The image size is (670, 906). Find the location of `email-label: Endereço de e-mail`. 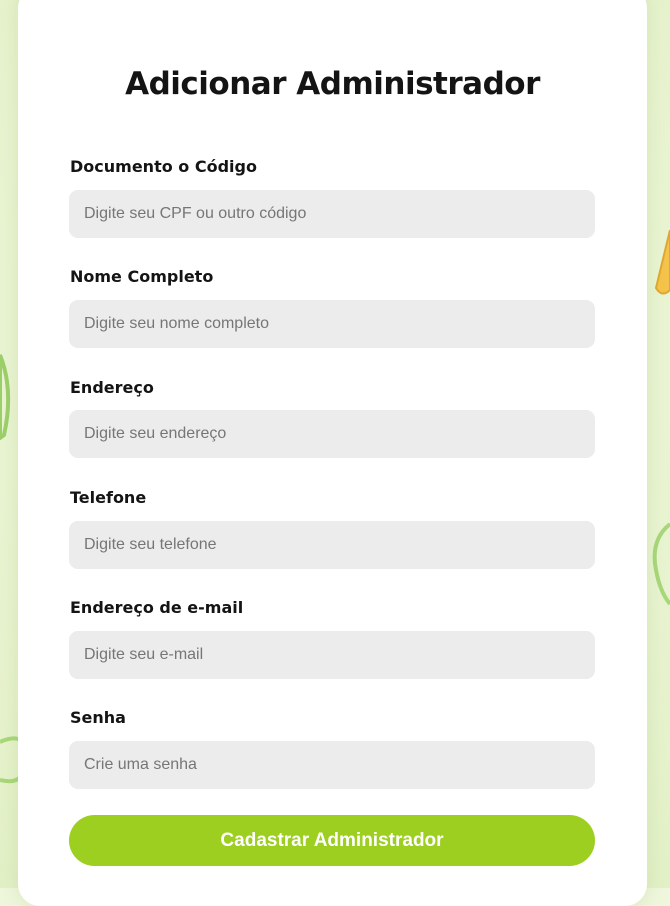

email-label: Endereço de e-mail is located at coordinates (157, 607).